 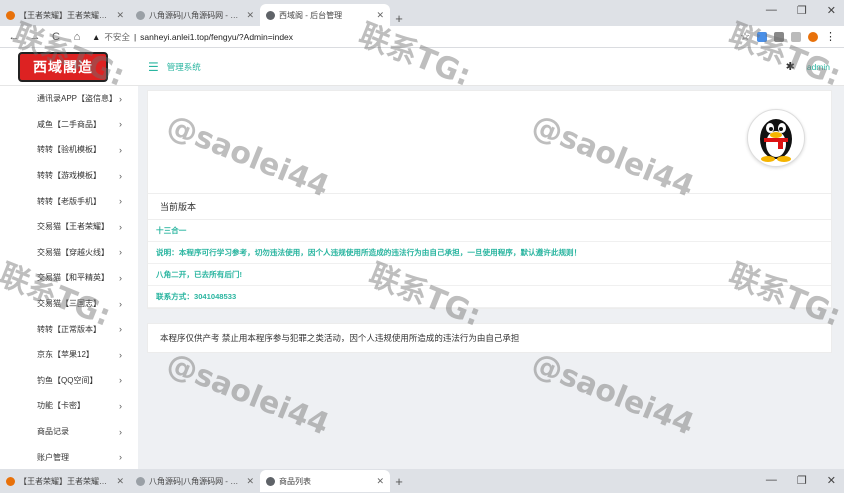 What do you see at coordinates (65, 355) in the screenshot?
I see `sidebar-item-label: 京东【苹果12】` at bounding box center [65, 355].